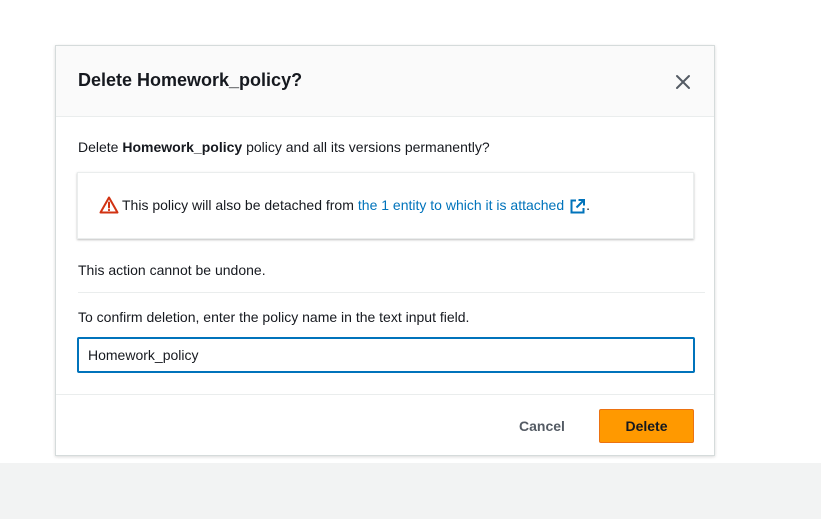 The image size is (821, 519). What do you see at coordinates (542, 426) in the screenshot?
I see `cancel-button: Cancel` at bounding box center [542, 426].